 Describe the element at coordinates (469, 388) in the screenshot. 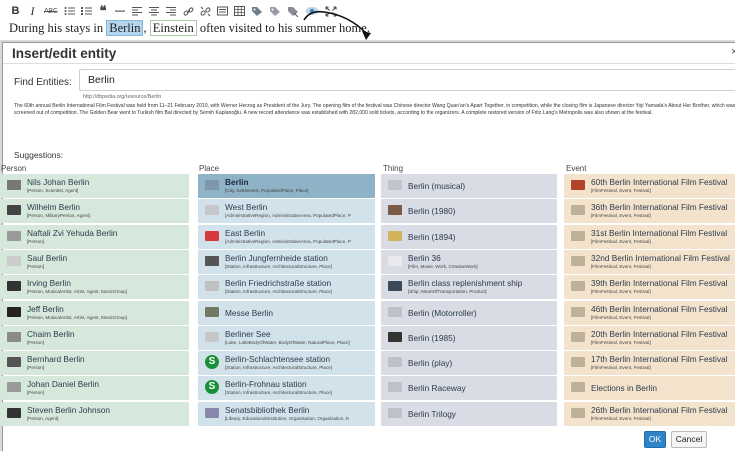

I see `suggestion-card-thing: Berlin Raceway` at that location.